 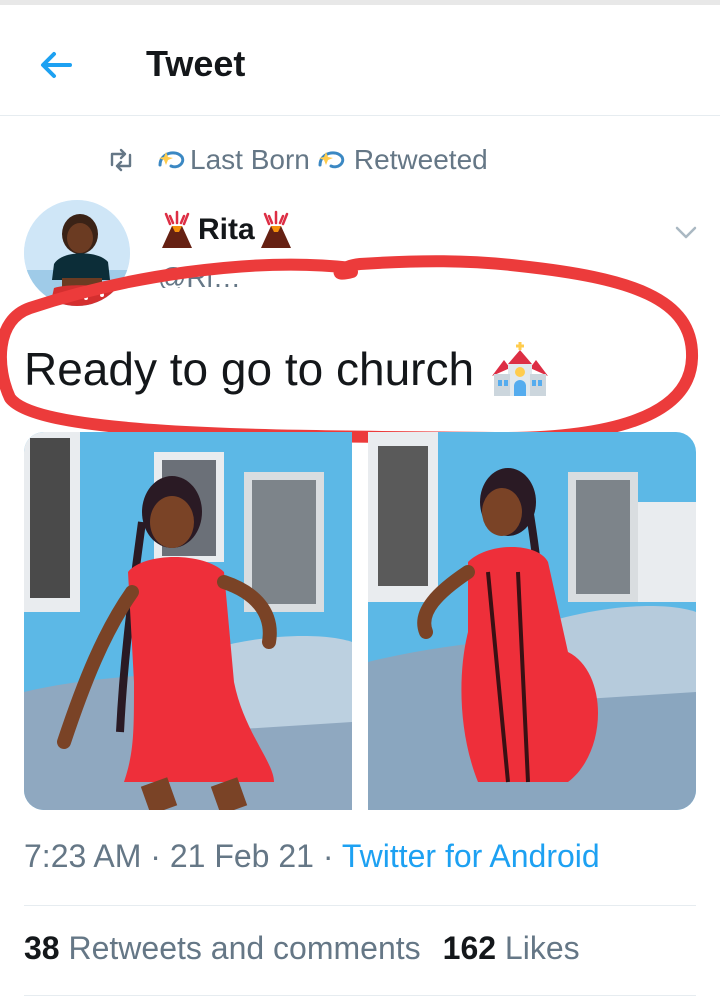 I want to click on likes-count: 162, so click(x=469, y=948).